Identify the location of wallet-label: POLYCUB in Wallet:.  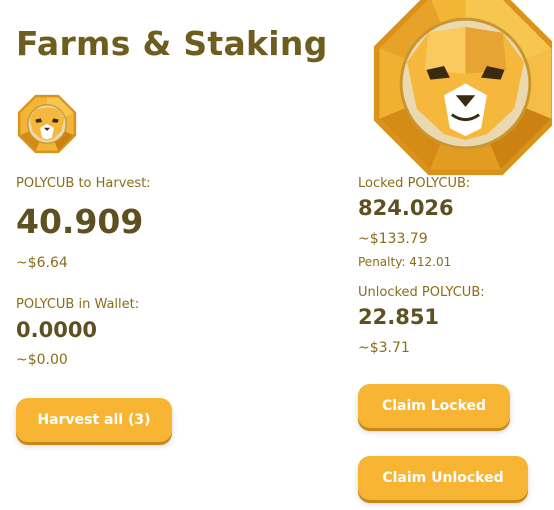
(78, 304).